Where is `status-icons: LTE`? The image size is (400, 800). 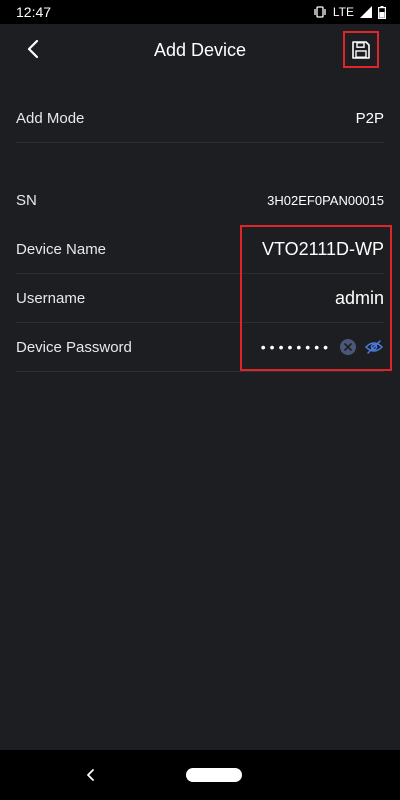
status-icons: LTE is located at coordinates (349, 12).